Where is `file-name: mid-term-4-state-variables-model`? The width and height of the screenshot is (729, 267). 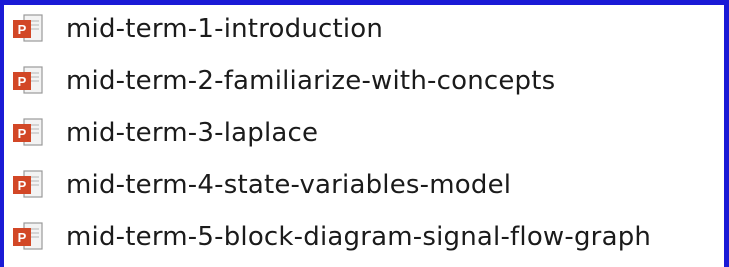
file-name: mid-term-4-state-variables-model is located at coordinates (288, 185).